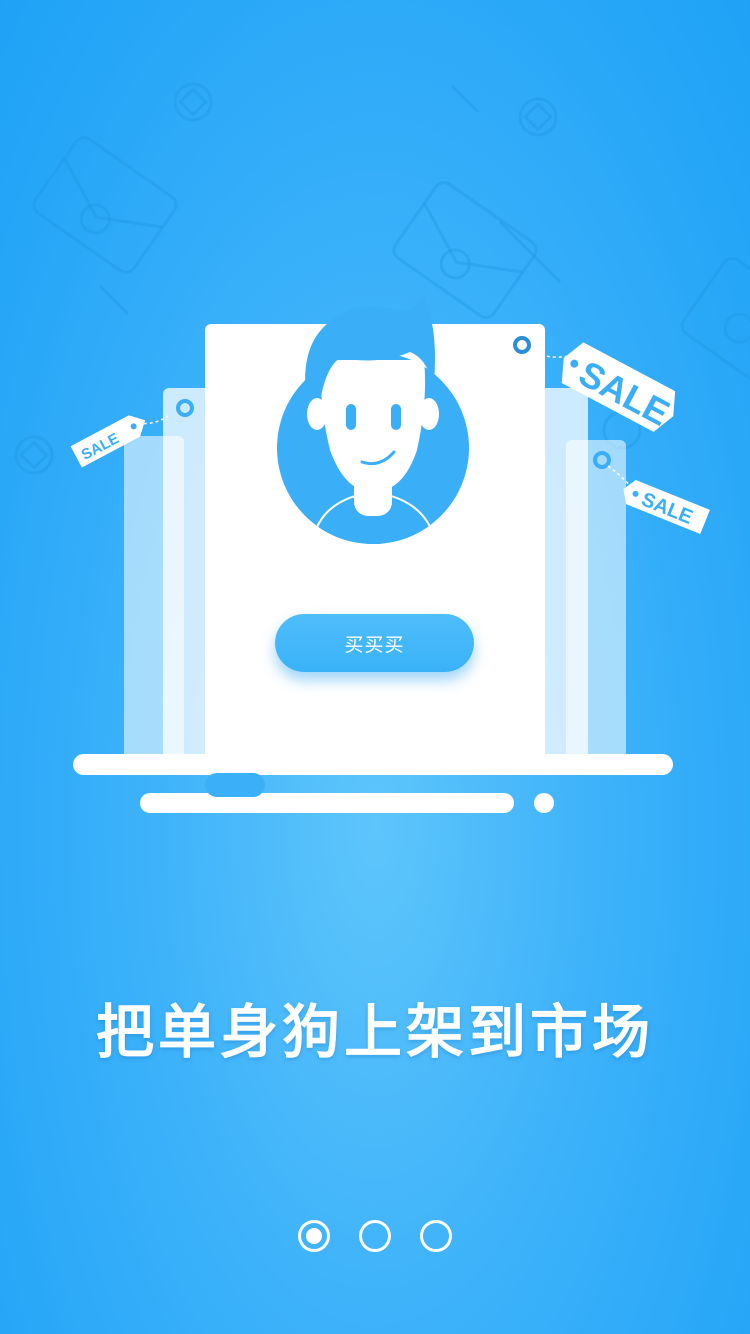 The image size is (750, 1334). Describe the element at coordinates (596, 603) in the screenshot. I see `back-panel` at that location.